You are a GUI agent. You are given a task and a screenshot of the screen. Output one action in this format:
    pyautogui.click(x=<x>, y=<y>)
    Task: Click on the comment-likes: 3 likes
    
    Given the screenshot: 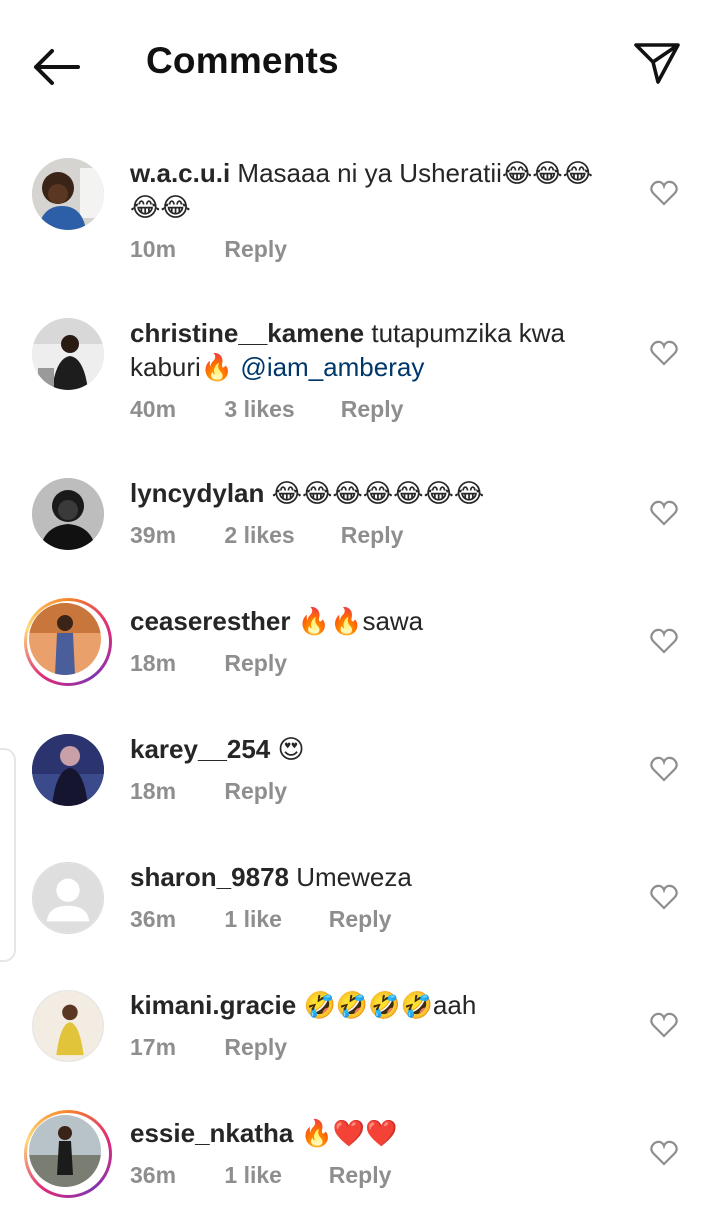 What is the action you would take?
    pyautogui.click(x=279, y=409)
    